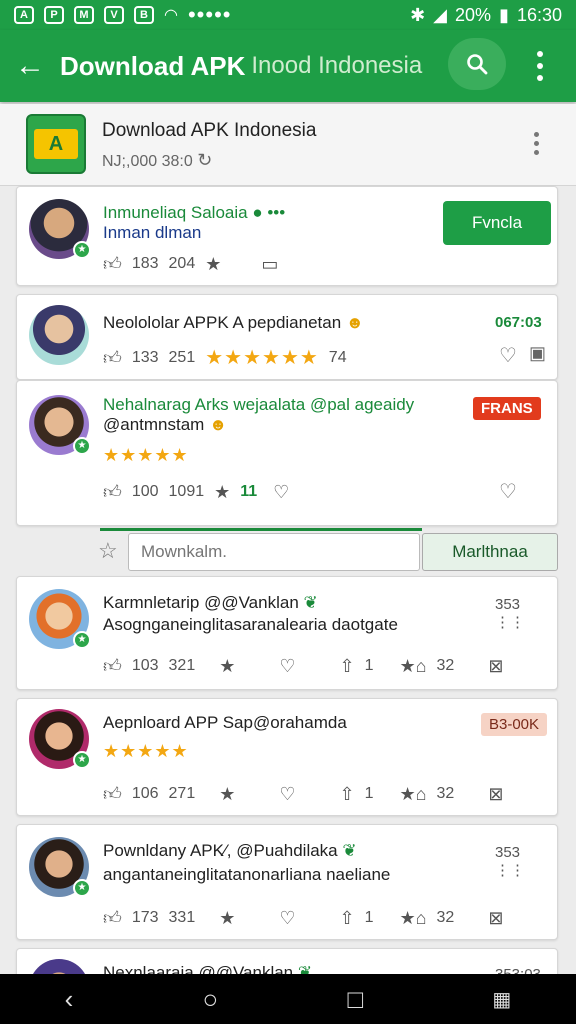 This screenshot has width=576, height=1024. What do you see at coordinates (204, 160) in the screenshot?
I see `refresh-icon: ↻` at bounding box center [204, 160].